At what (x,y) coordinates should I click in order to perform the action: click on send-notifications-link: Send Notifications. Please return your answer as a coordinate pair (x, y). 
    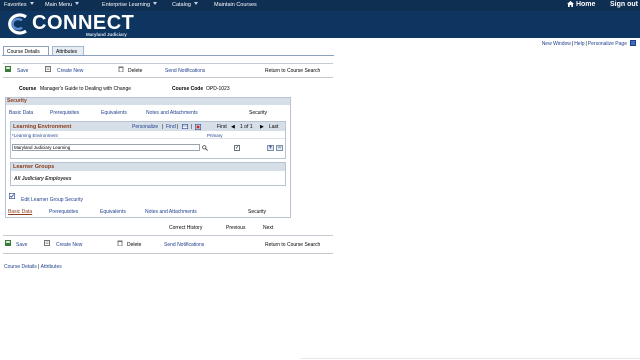
    Looking at the image, I should click on (185, 71).